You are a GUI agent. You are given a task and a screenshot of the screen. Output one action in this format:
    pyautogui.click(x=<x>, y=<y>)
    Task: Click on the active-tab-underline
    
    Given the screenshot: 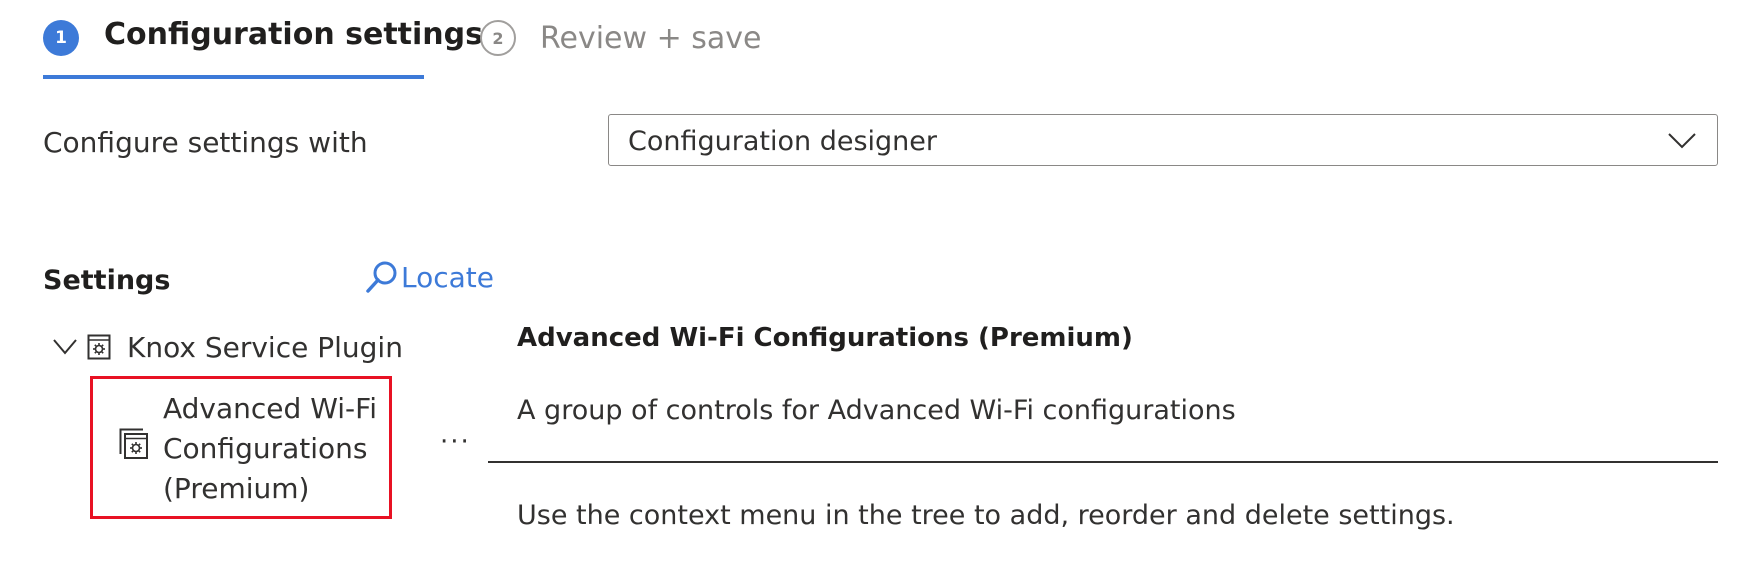 What is the action you would take?
    pyautogui.click(x=233, y=77)
    